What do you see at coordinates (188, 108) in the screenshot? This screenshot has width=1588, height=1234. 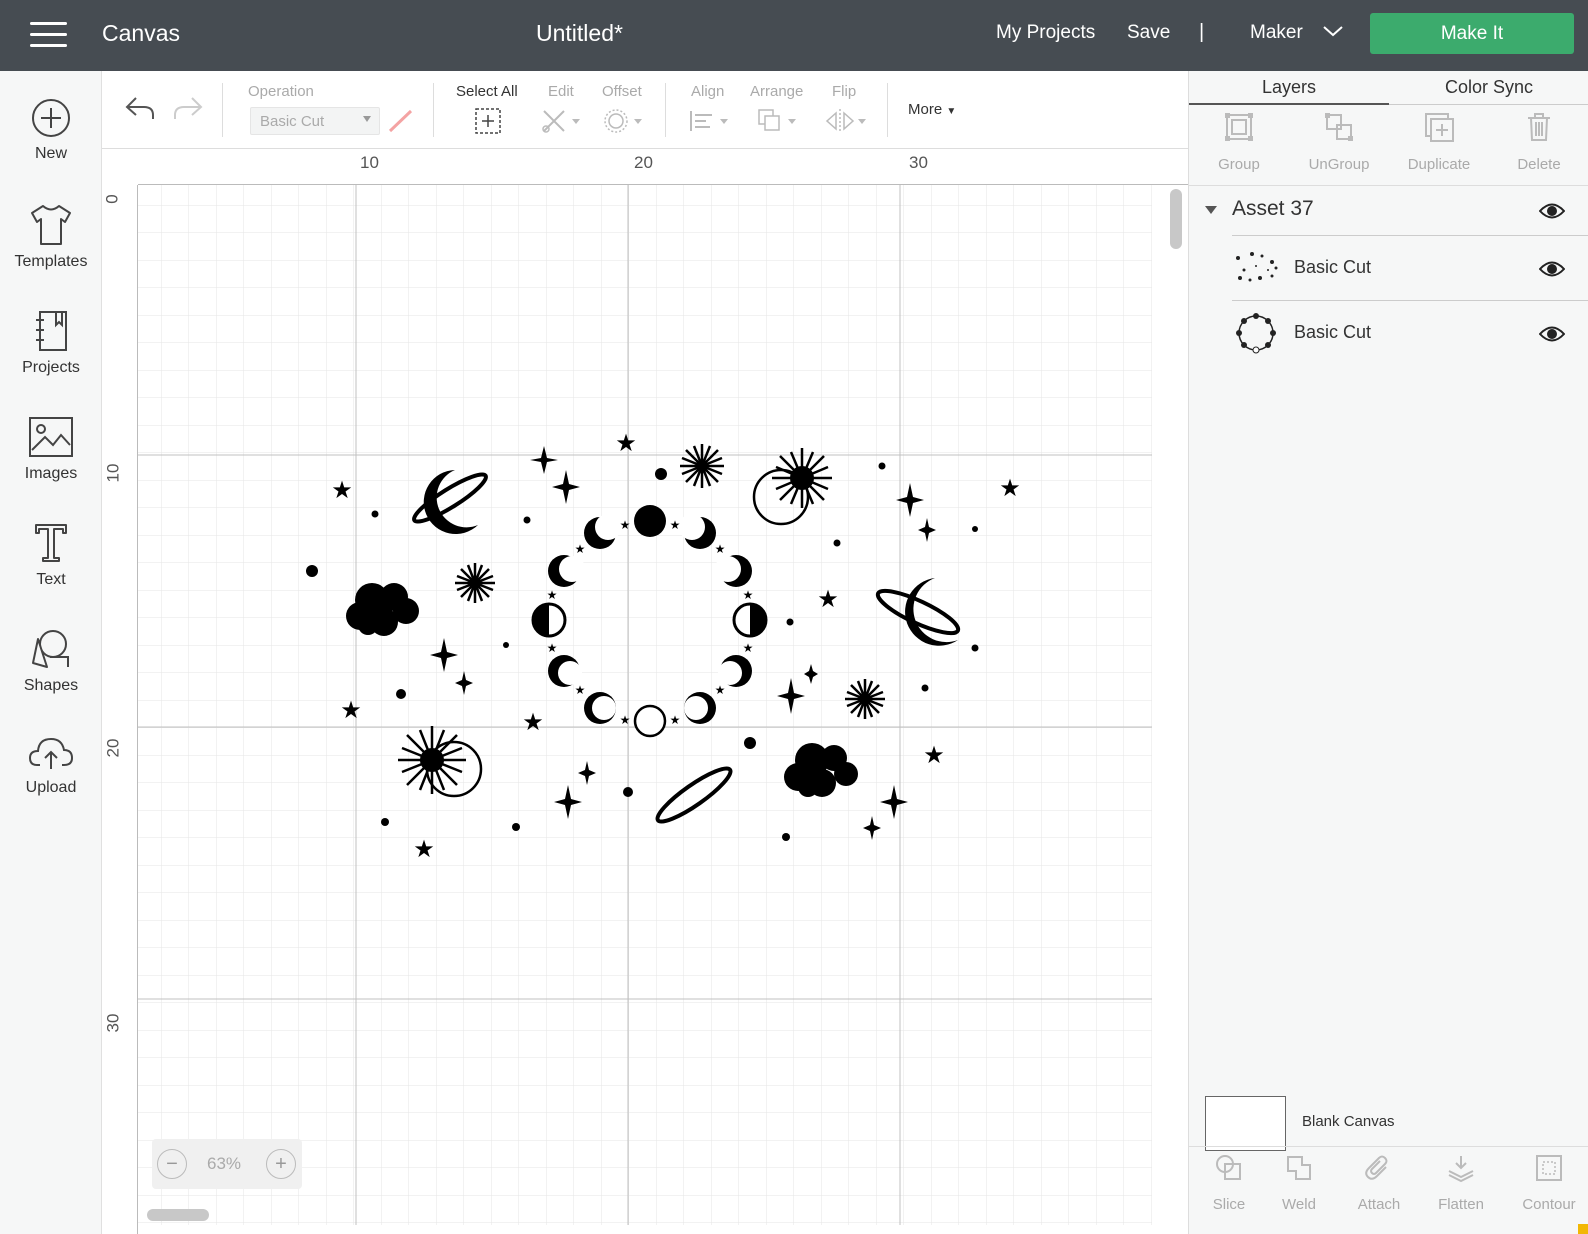 I see `redo-icon` at bounding box center [188, 108].